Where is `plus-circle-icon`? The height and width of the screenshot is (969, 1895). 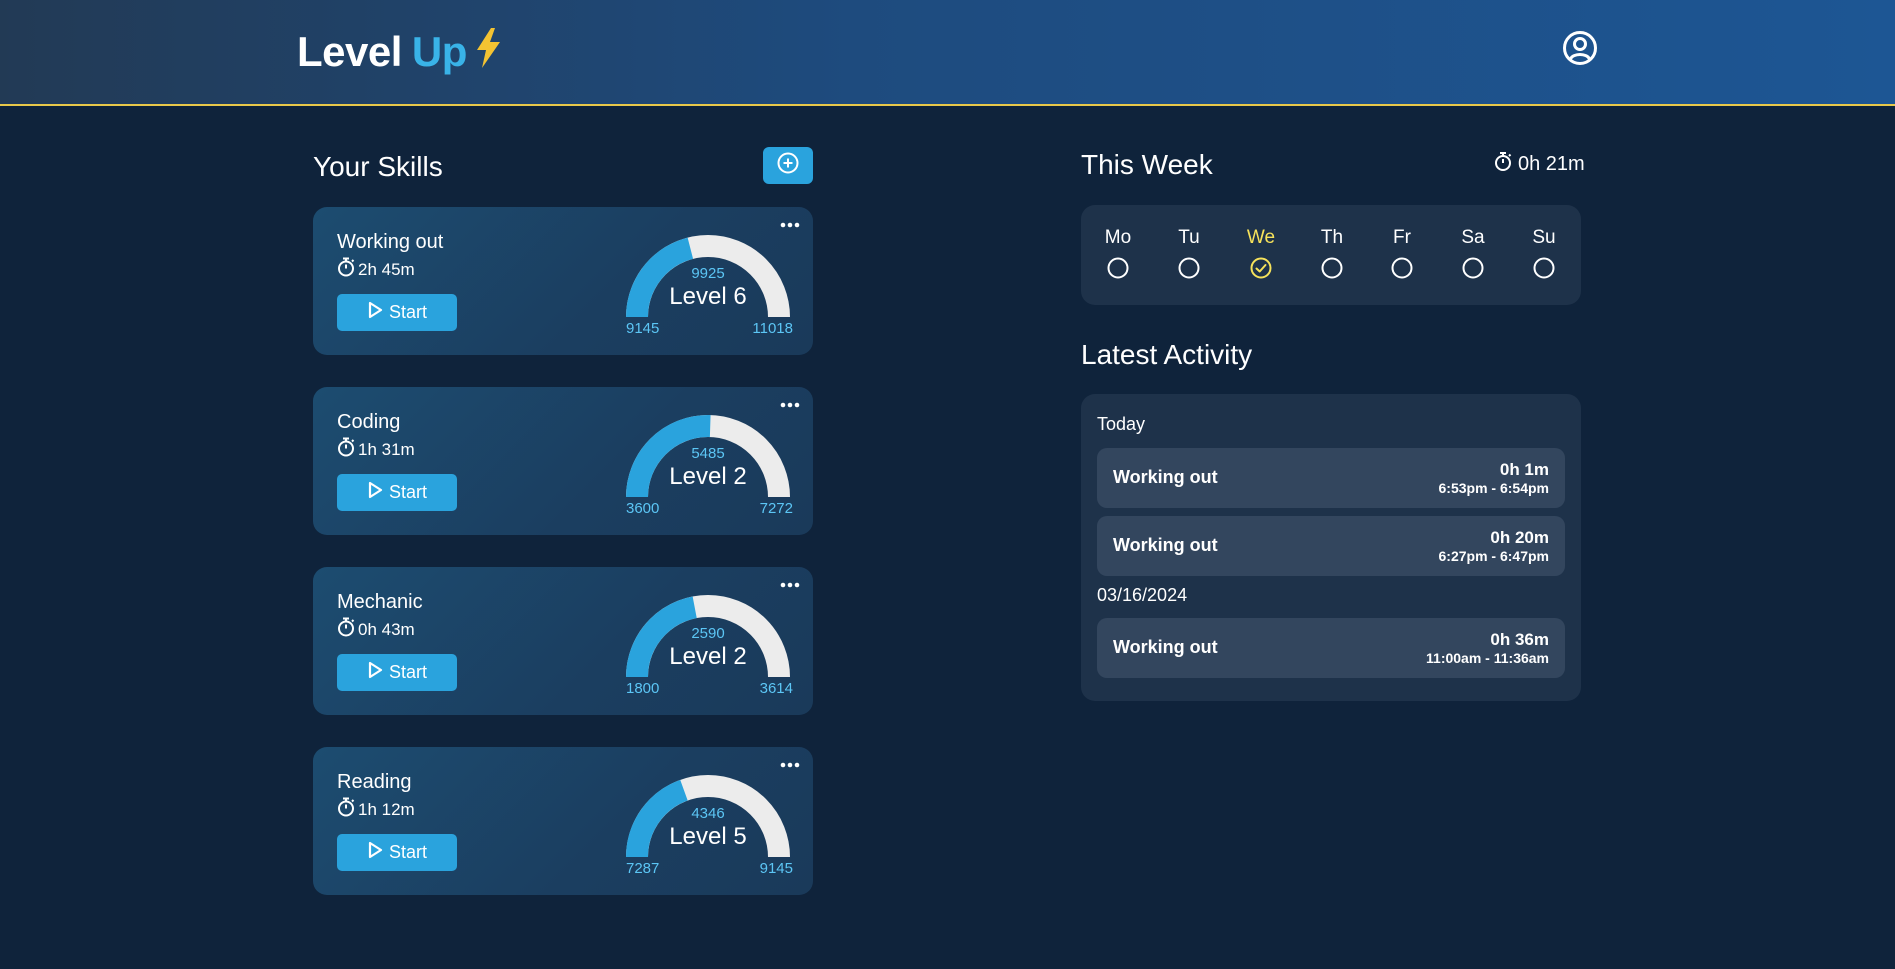
plus-circle-icon is located at coordinates (788, 165).